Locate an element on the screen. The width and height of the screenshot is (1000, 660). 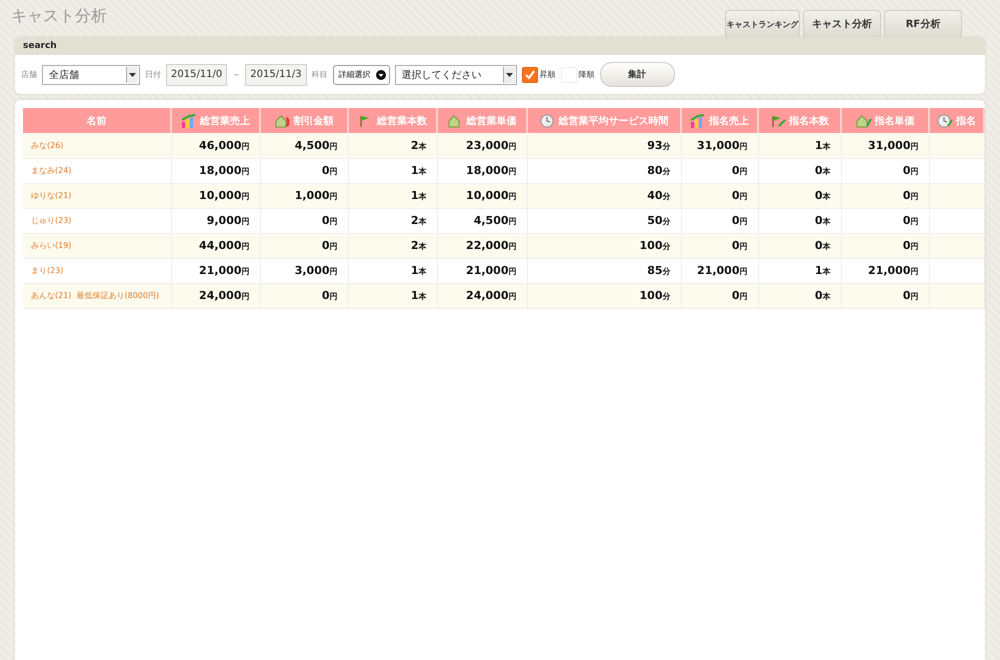
name-cell: みな(26) is located at coordinates (97, 145).